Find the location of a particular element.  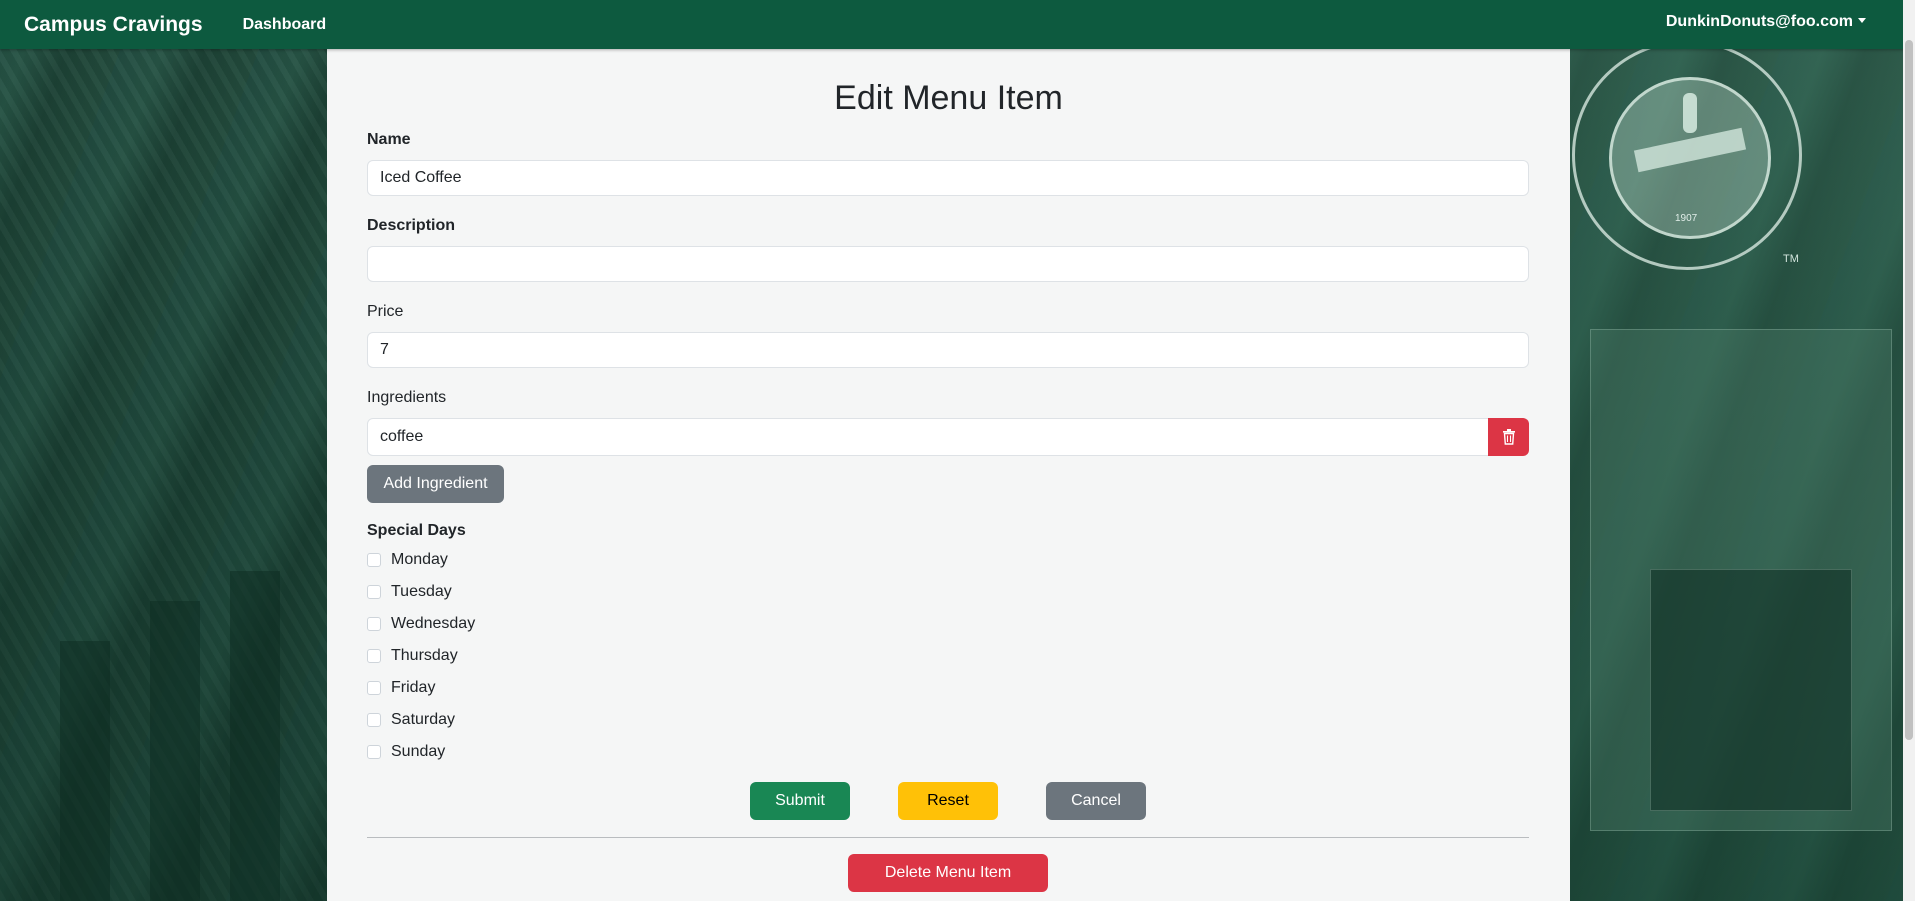

day-checkbox-tuesday: Tuesday is located at coordinates (409, 592).